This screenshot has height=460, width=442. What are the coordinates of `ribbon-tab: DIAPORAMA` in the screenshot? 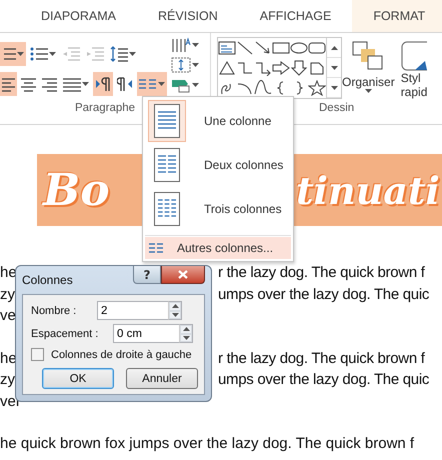 It's located at (79, 16).